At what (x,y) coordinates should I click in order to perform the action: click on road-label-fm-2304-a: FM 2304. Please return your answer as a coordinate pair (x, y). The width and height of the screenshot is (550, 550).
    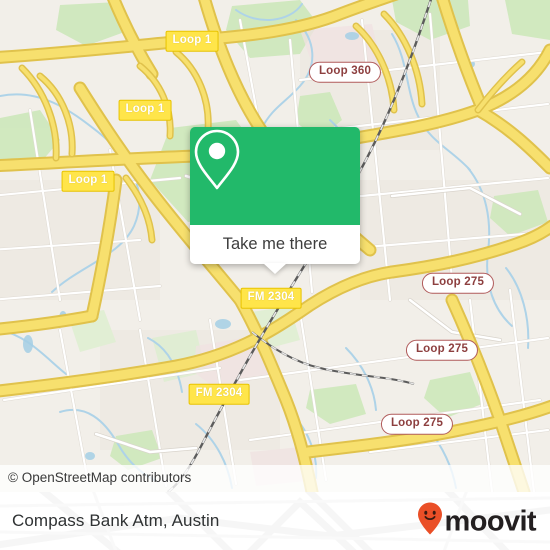
    Looking at the image, I should click on (271, 298).